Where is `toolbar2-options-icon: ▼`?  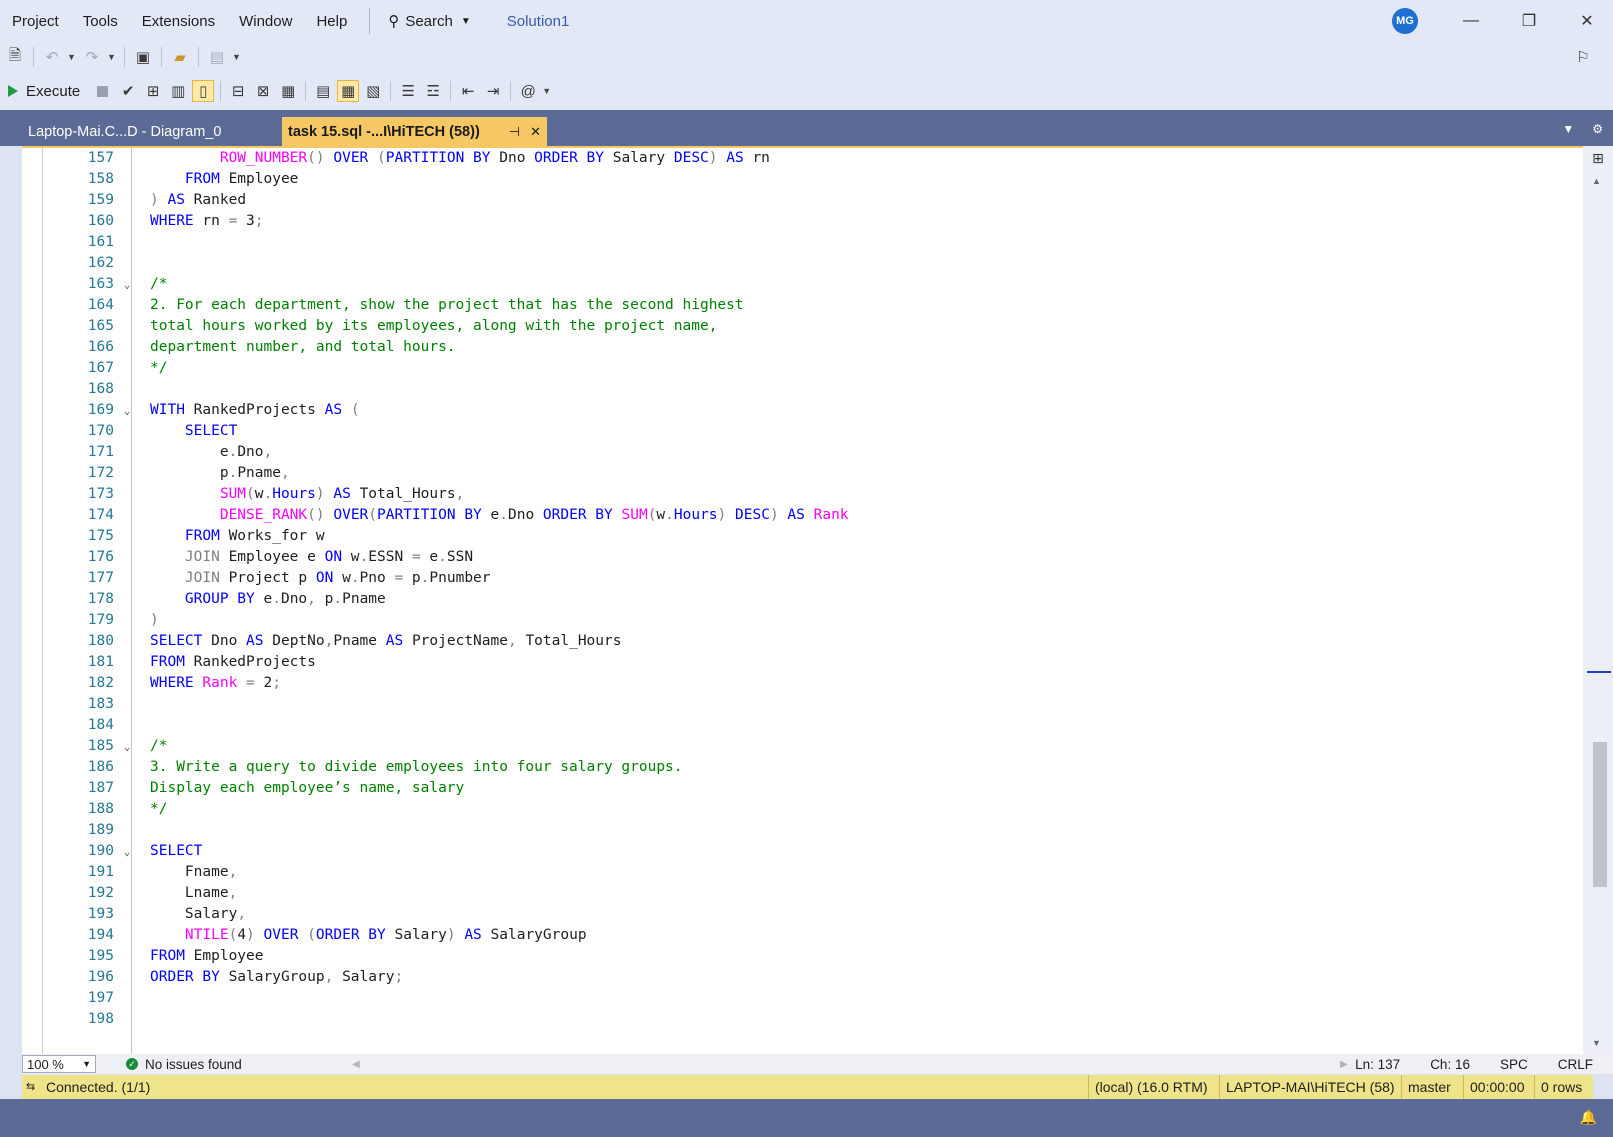 toolbar2-options-icon: ▼ is located at coordinates (547, 91).